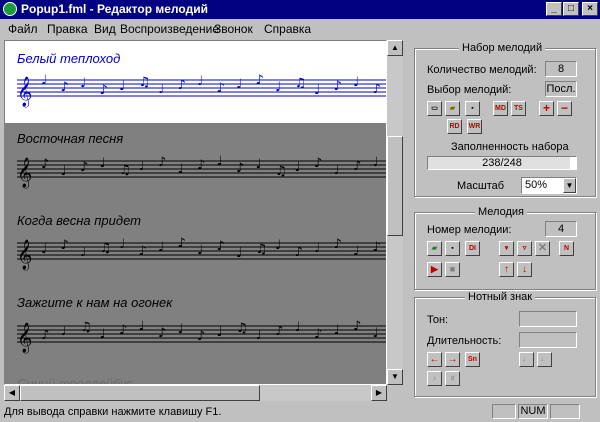 This screenshot has width=600, height=422. What do you see at coordinates (472, 359) in the screenshot?
I see `sn-button: Sn` at bounding box center [472, 359].